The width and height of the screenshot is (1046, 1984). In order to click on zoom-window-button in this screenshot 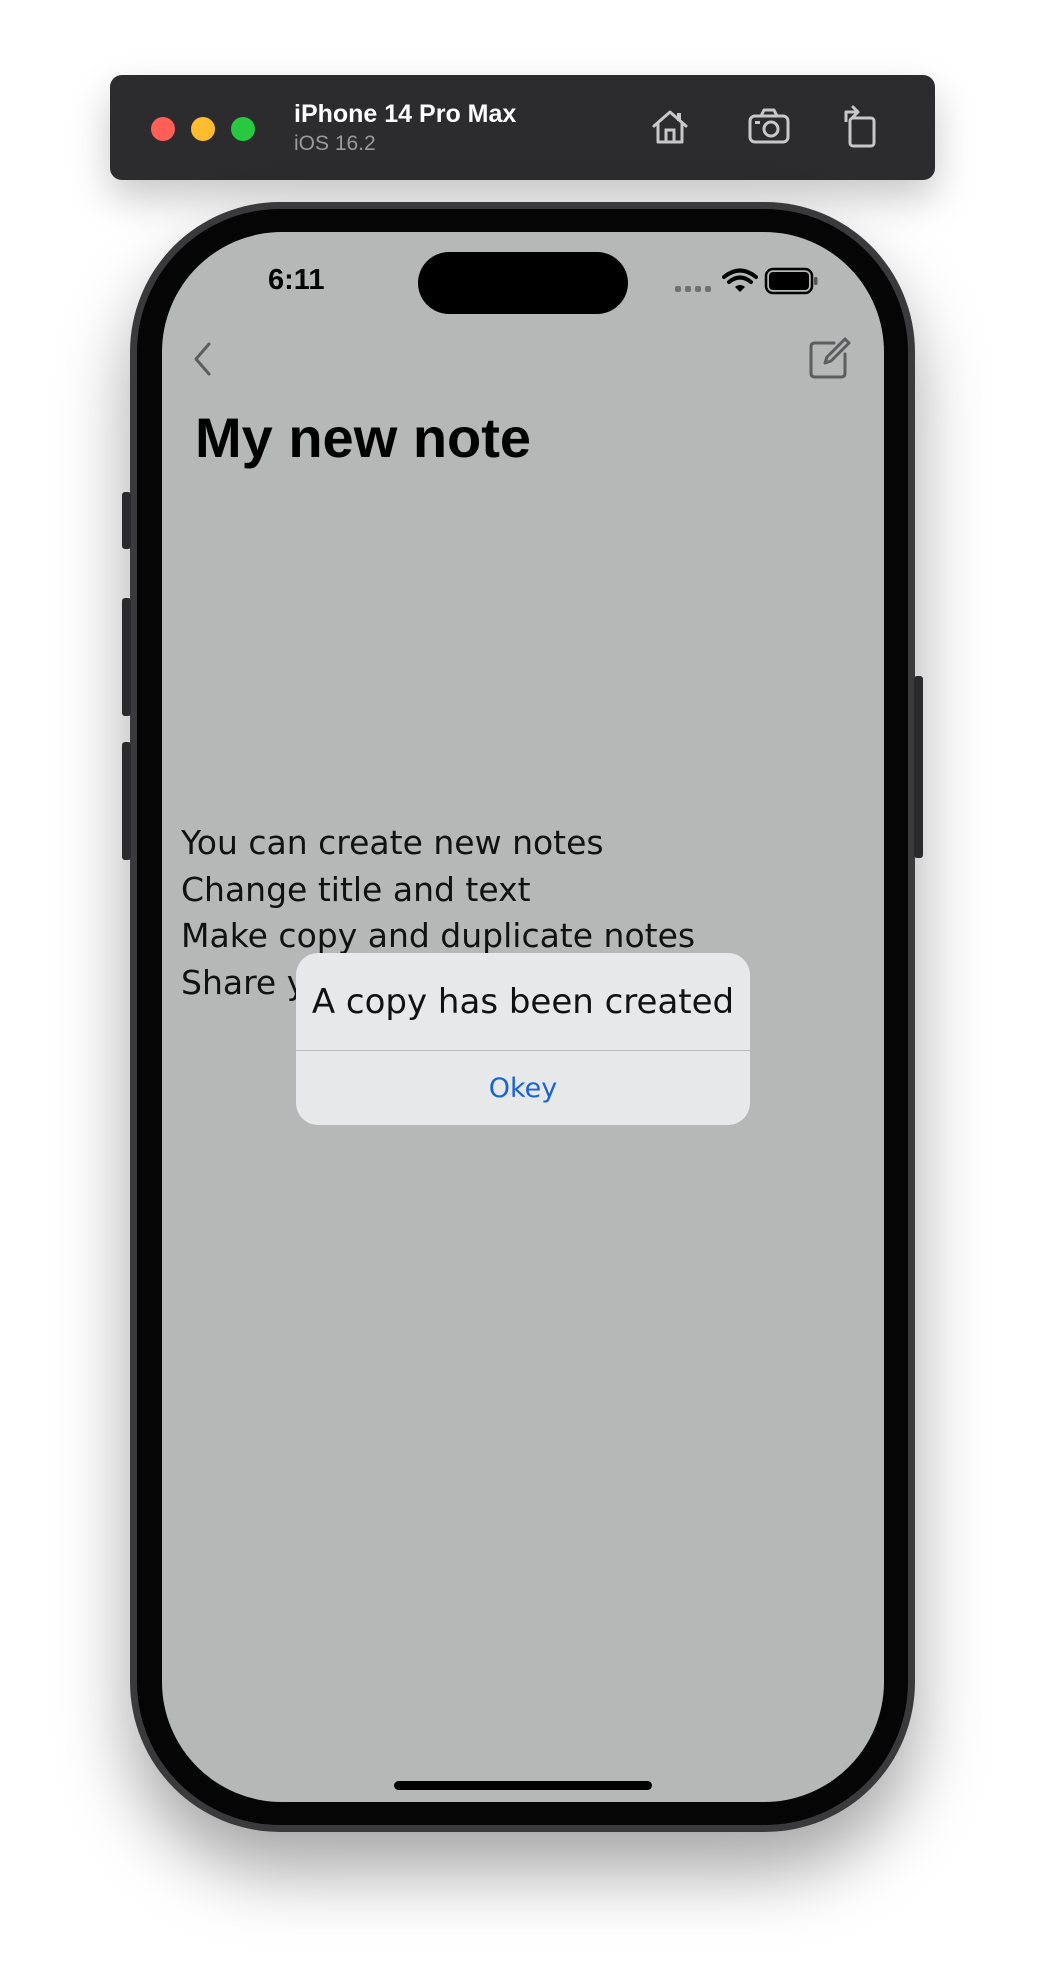, I will do `click(243, 129)`.